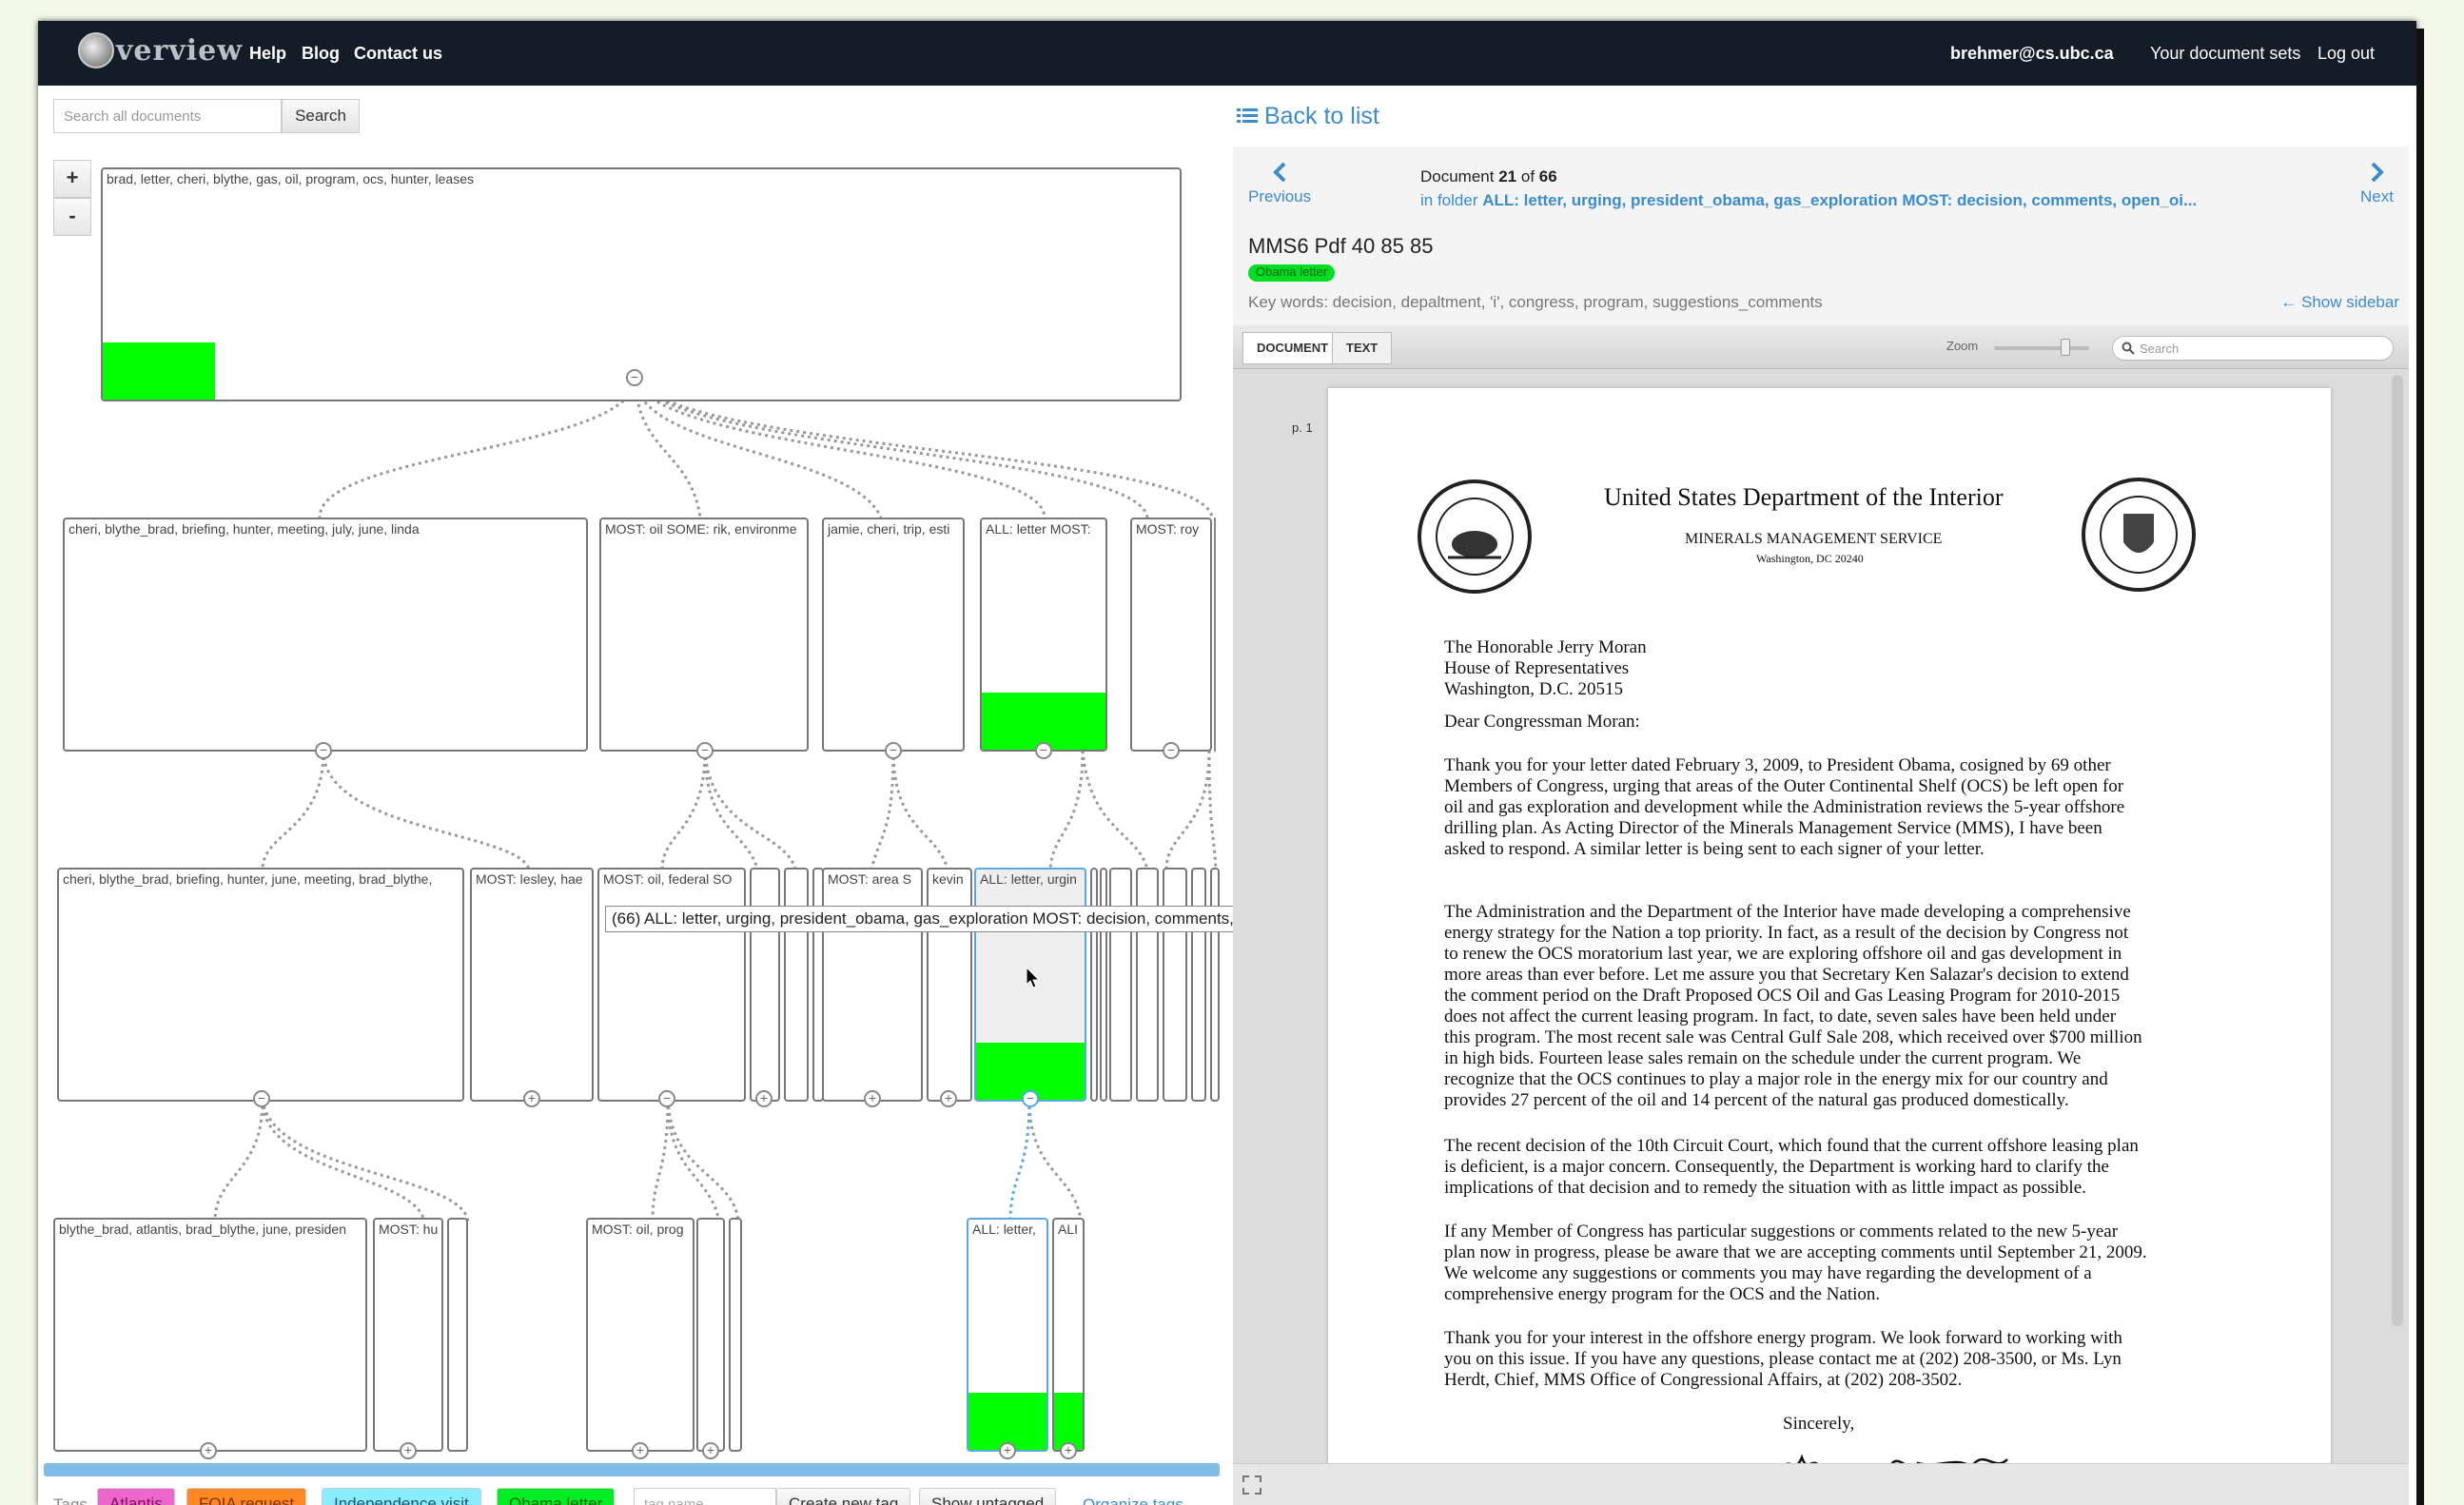  What do you see at coordinates (1251, 1485) in the screenshot?
I see `fullscreen-icon` at bounding box center [1251, 1485].